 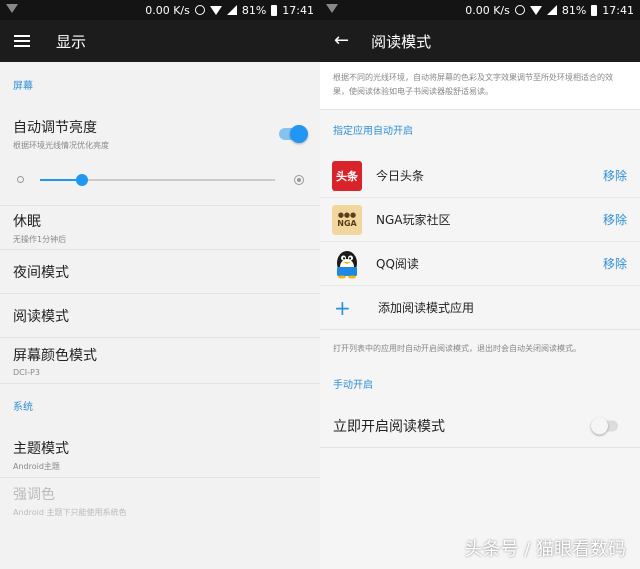 I want to click on reading-mode-title: 阅读模式, so click(x=41, y=316).